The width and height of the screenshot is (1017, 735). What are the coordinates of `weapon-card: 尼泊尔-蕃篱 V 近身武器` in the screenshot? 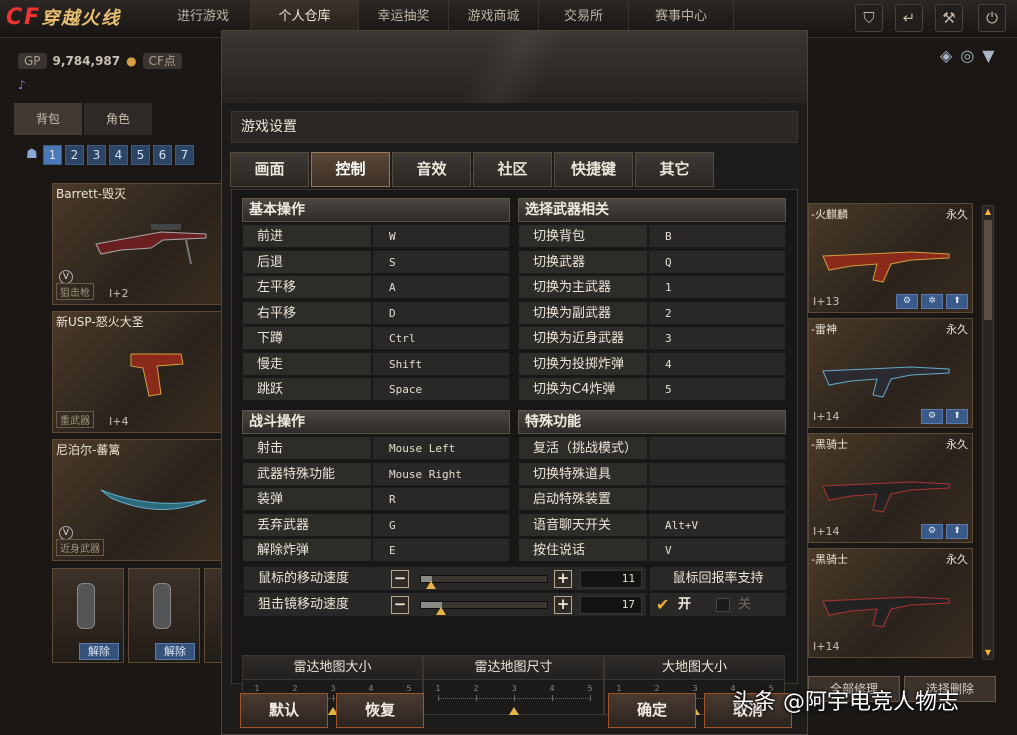 It's located at (137, 500).